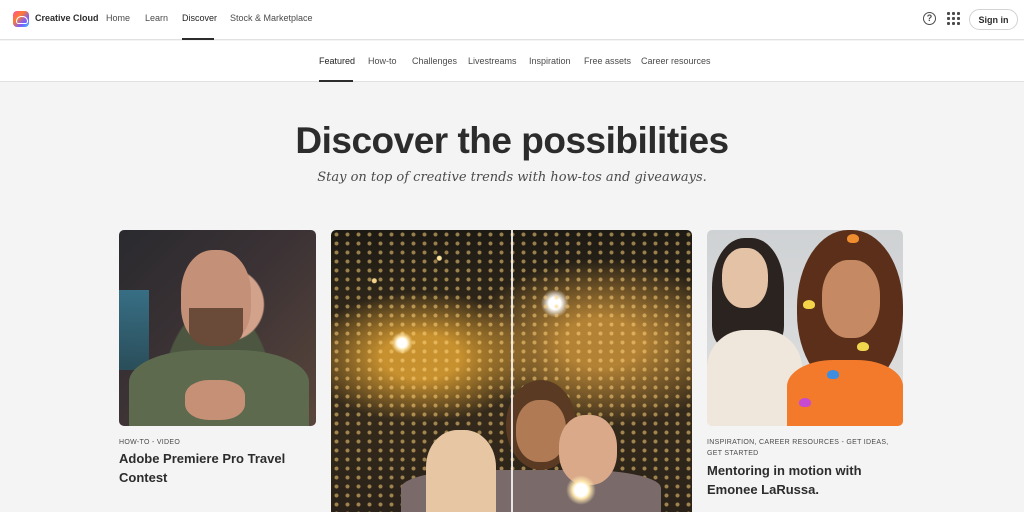  I want to click on tab-featured: Featured, so click(337, 61).